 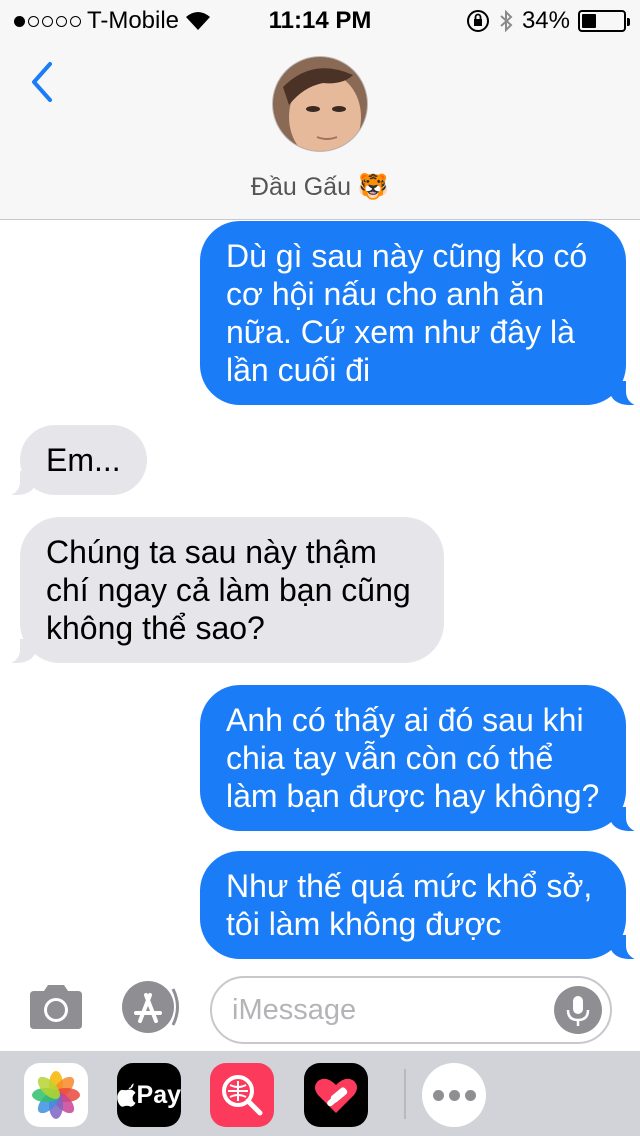 What do you see at coordinates (150, 1007) in the screenshot?
I see `app-store-icon` at bounding box center [150, 1007].